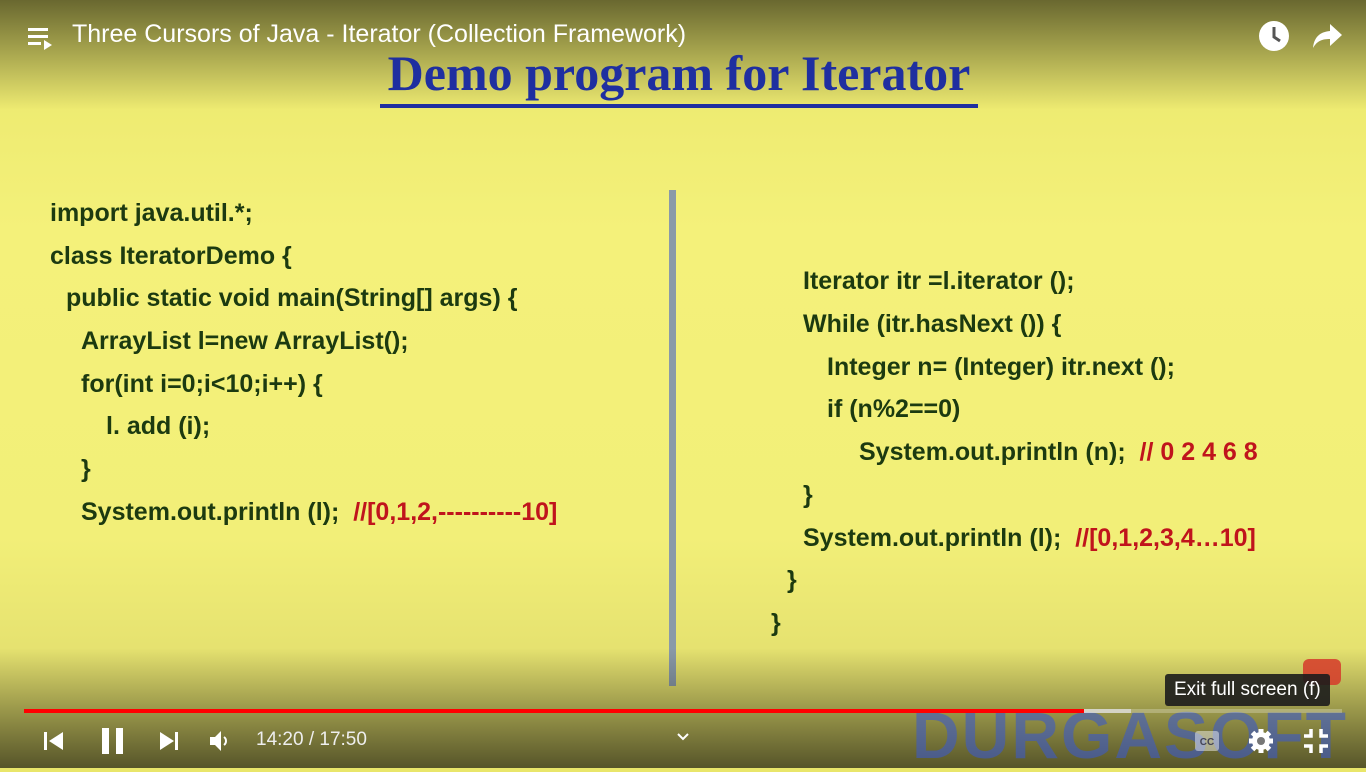  Describe the element at coordinates (151, 213) in the screenshot. I see `code-line: import java.util.*;` at that location.